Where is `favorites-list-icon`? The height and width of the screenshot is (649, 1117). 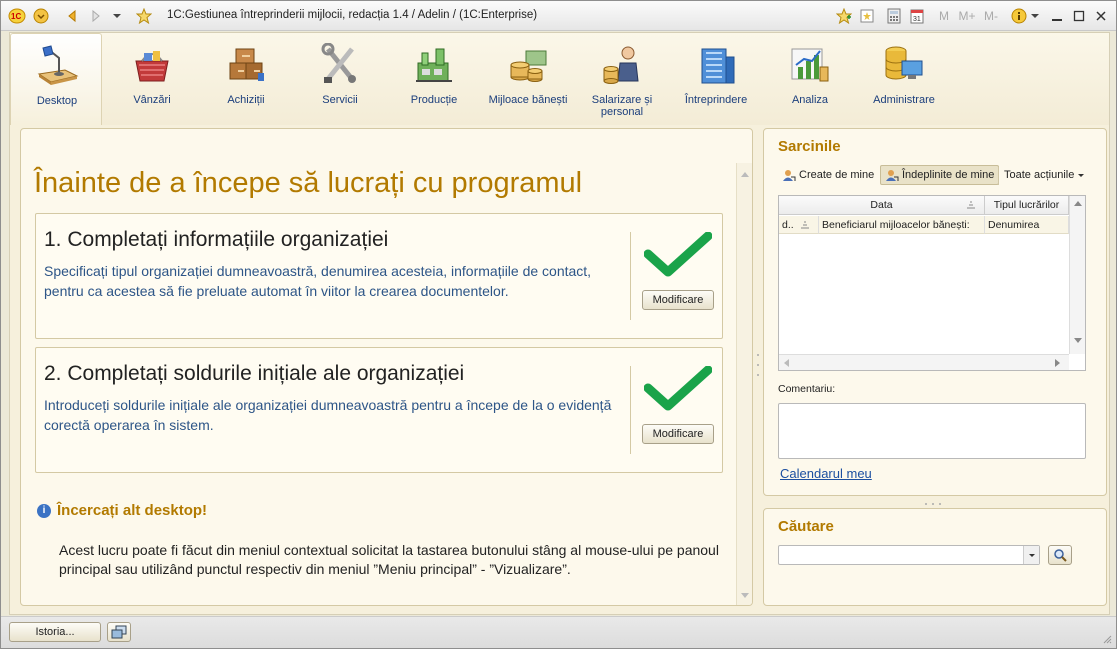
favorites-list-icon is located at coordinates (867, 16).